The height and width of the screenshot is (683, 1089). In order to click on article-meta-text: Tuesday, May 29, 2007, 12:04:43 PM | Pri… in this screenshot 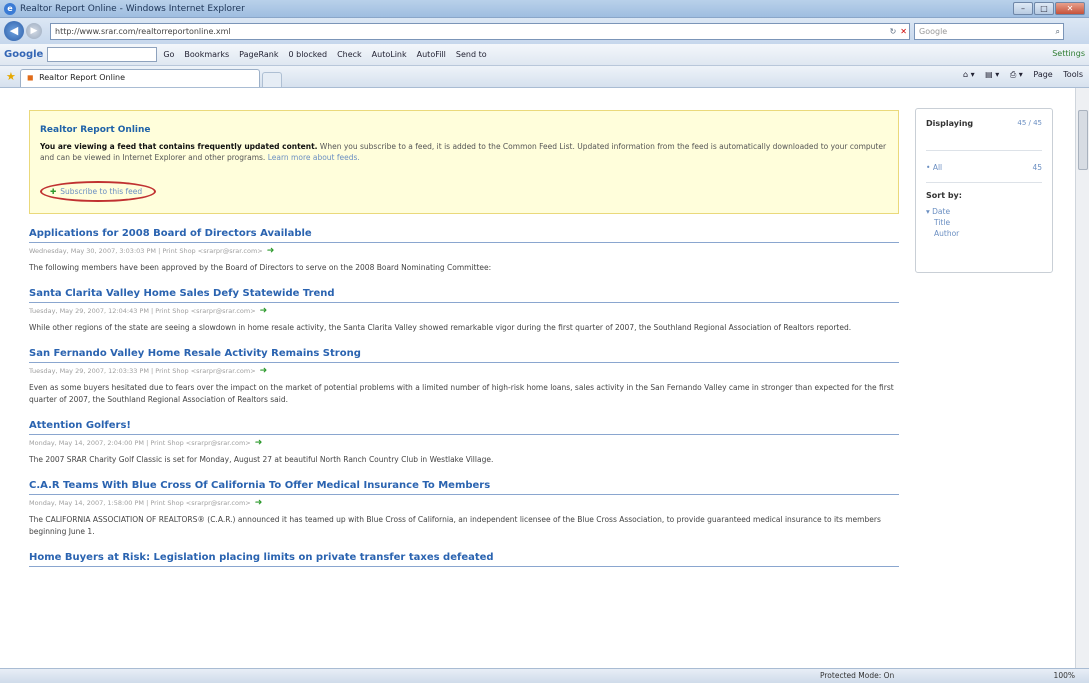, I will do `click(142, 311)`.